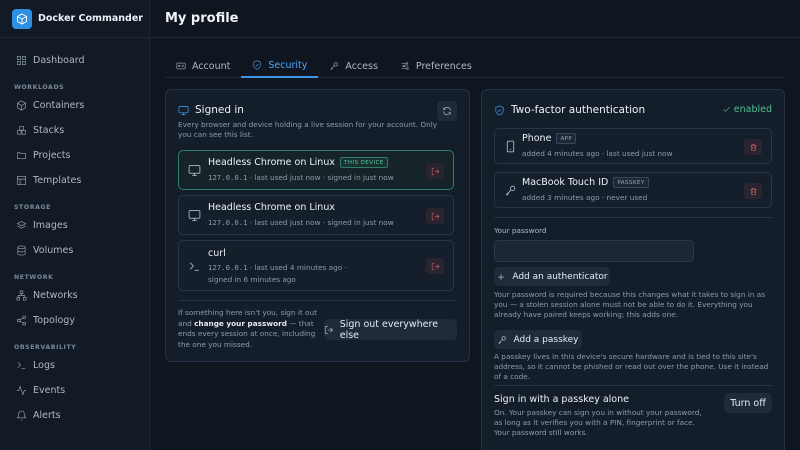  I want to click on layers-icon, so click(21, 226).